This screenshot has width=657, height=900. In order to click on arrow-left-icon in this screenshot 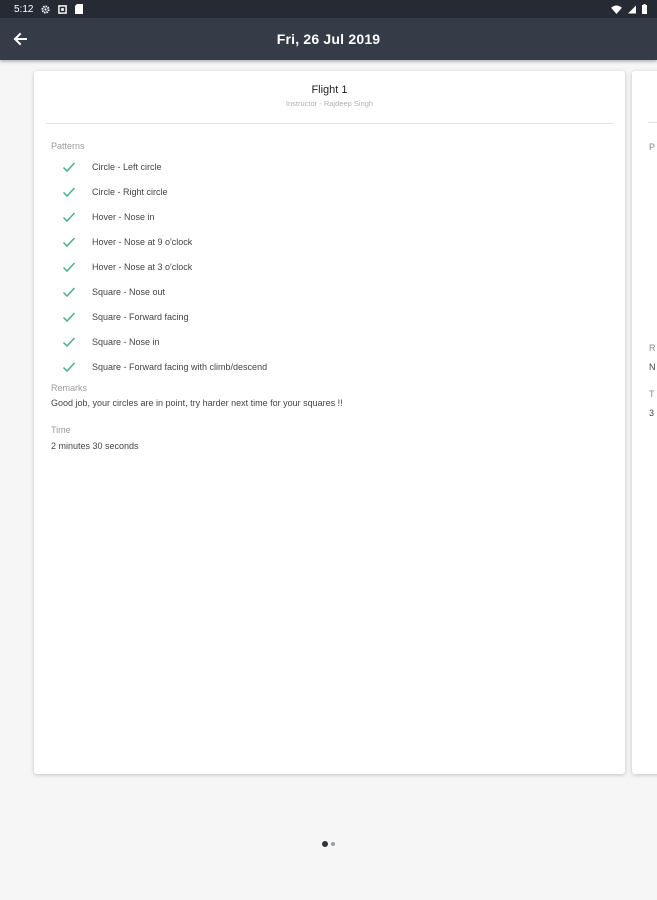, I will do `click(20, 39)`.